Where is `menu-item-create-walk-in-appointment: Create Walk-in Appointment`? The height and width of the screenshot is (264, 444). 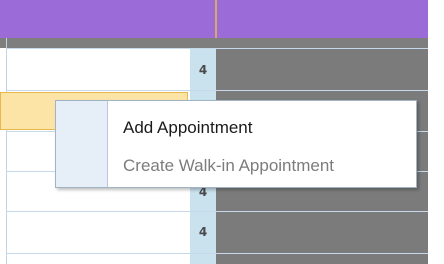 menu-item-create-walk-in-appointment: Create Walk-in Appointment is located at coordinates (229, 165).